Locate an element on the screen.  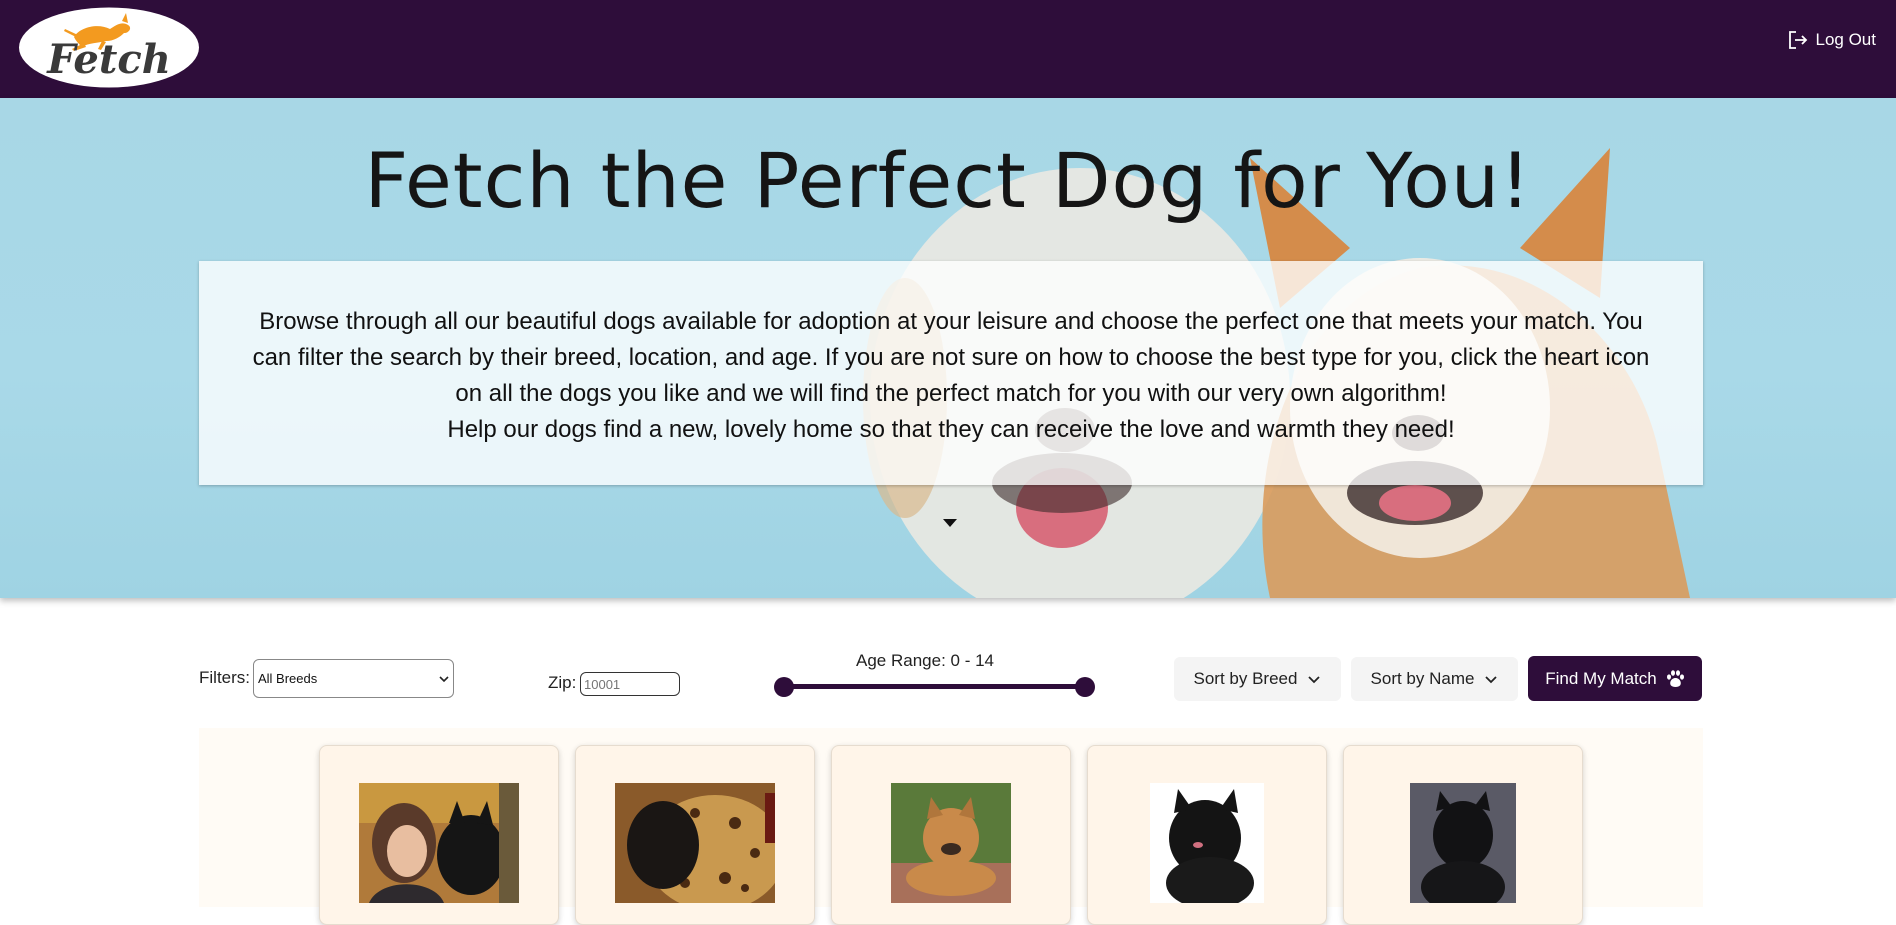
logout-button: Log Out is located at coordinates (1831, 40).